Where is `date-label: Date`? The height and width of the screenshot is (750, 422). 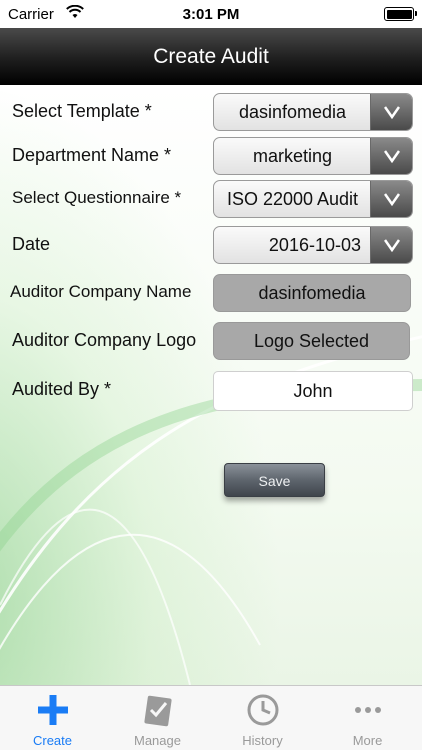 date-label: Date is located at coordinates (31, 244).